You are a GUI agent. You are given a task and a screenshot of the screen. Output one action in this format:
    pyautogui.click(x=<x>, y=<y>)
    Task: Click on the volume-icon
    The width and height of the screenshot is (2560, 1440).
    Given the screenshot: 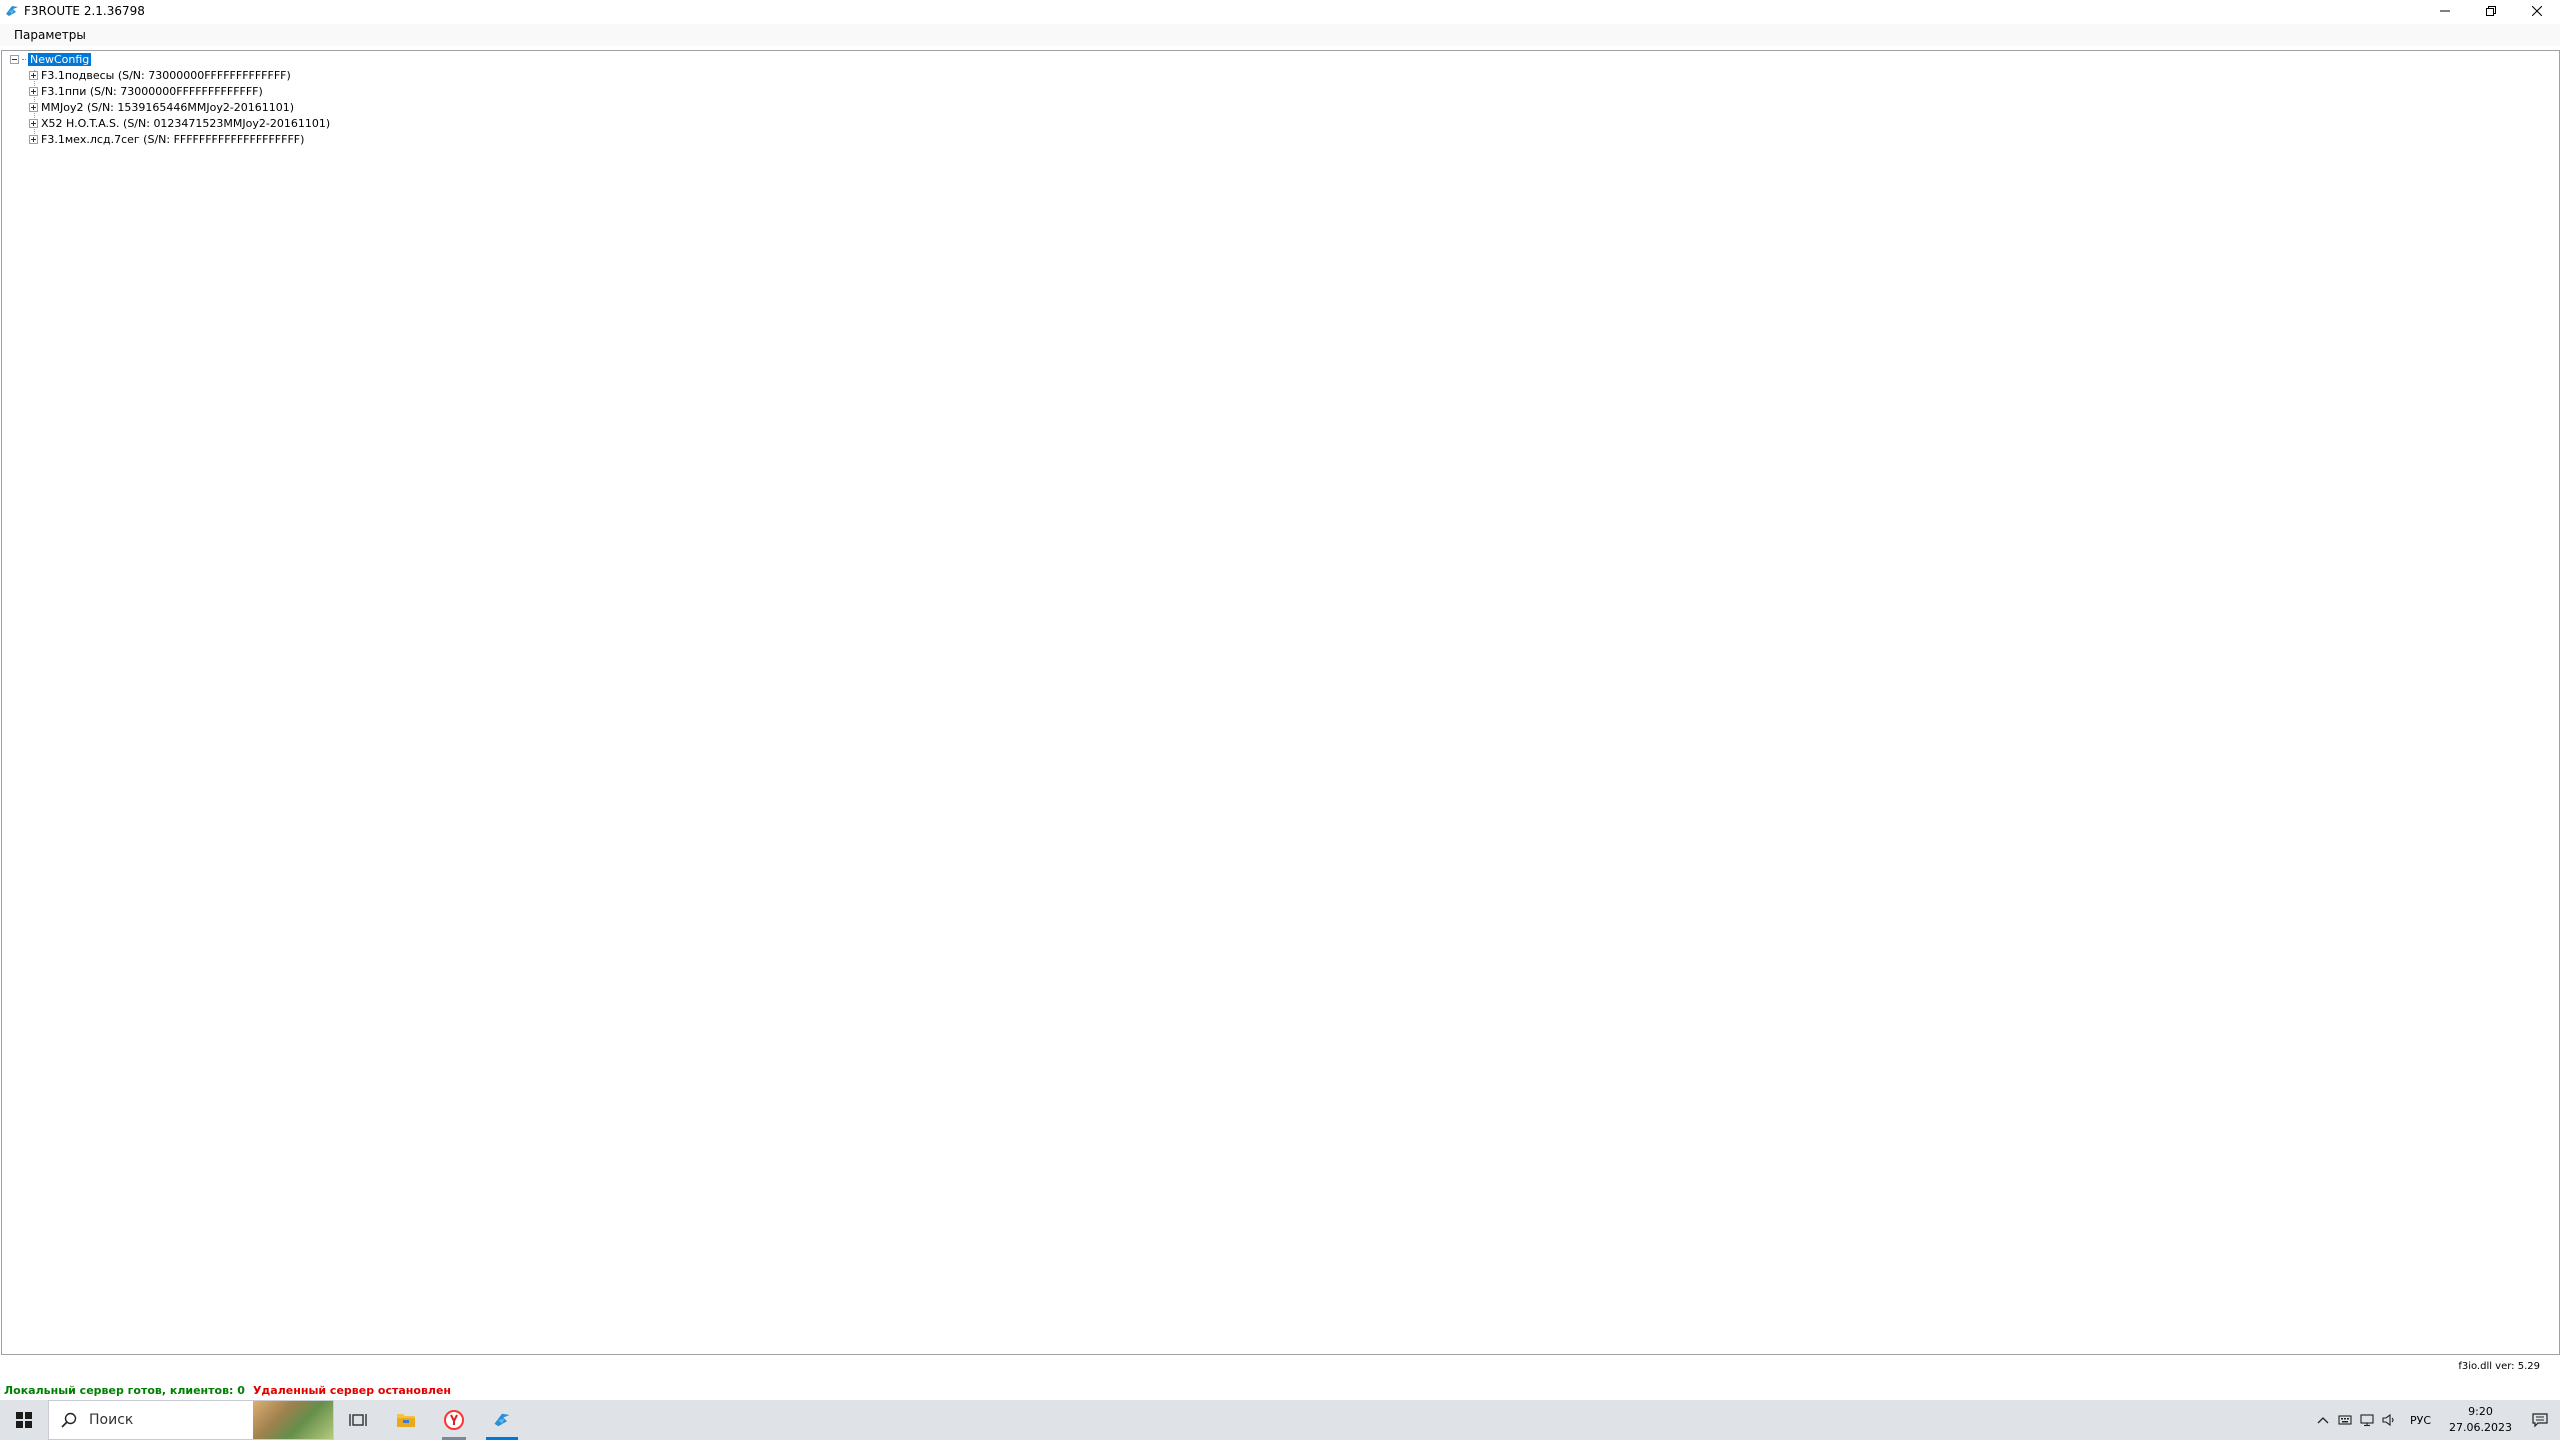 What is the action you would take?
    pyautogui.click(x=2388, y=1420)
    